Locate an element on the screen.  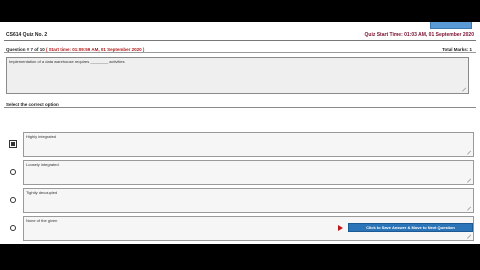
option-radio-selected is located at coordinates (13, 144).